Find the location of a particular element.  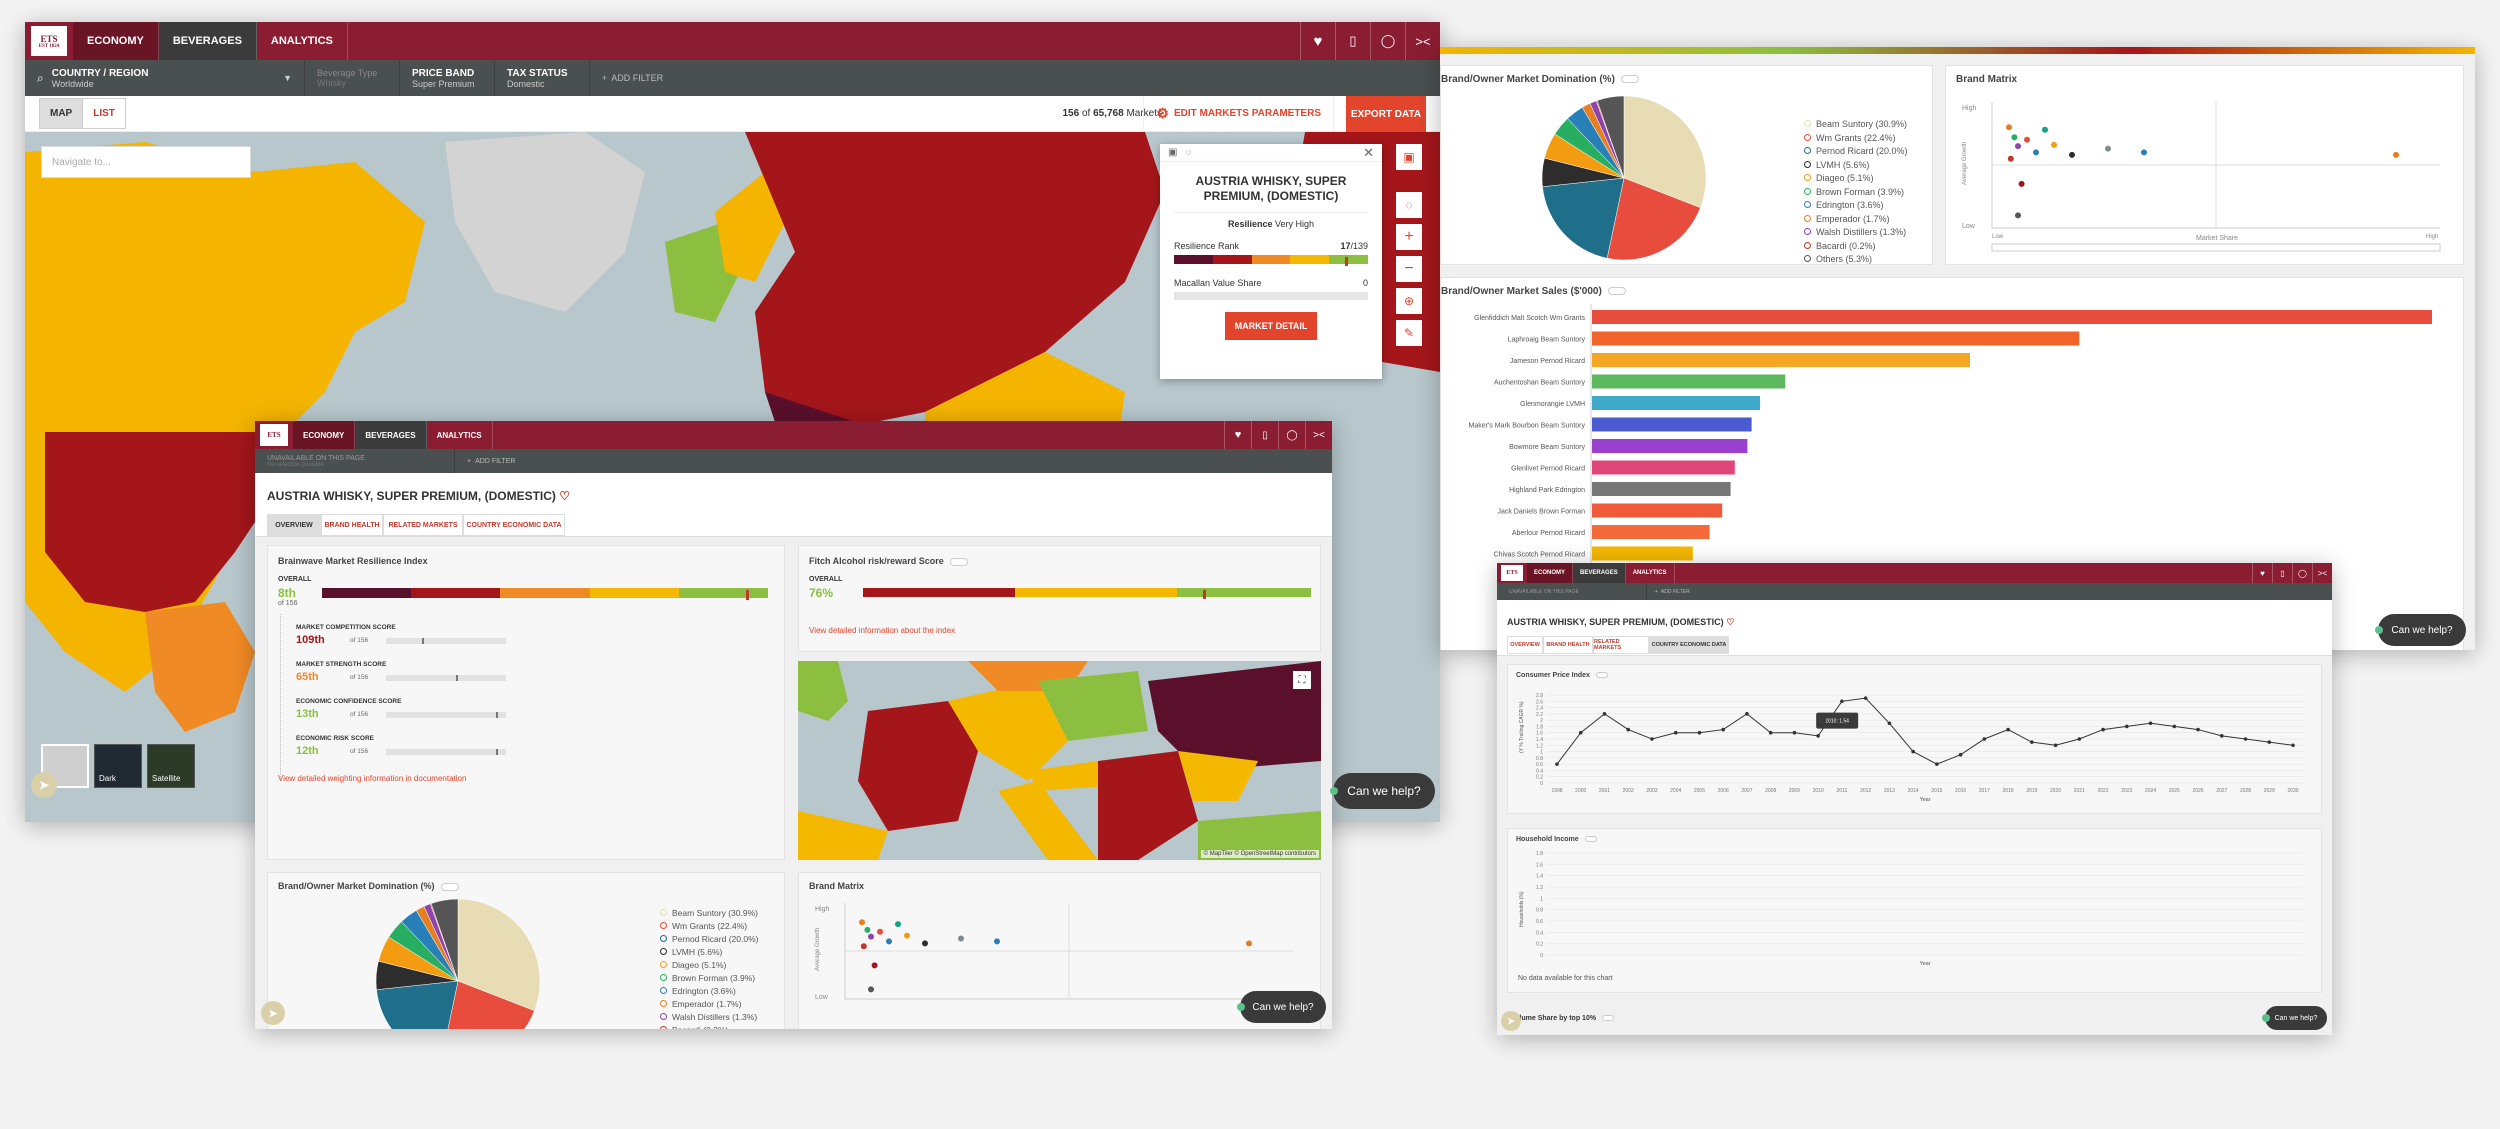

sales-bar-label: Glenfiddich Malt Scotch Wm Grants is located at coordinates (1529, 318).